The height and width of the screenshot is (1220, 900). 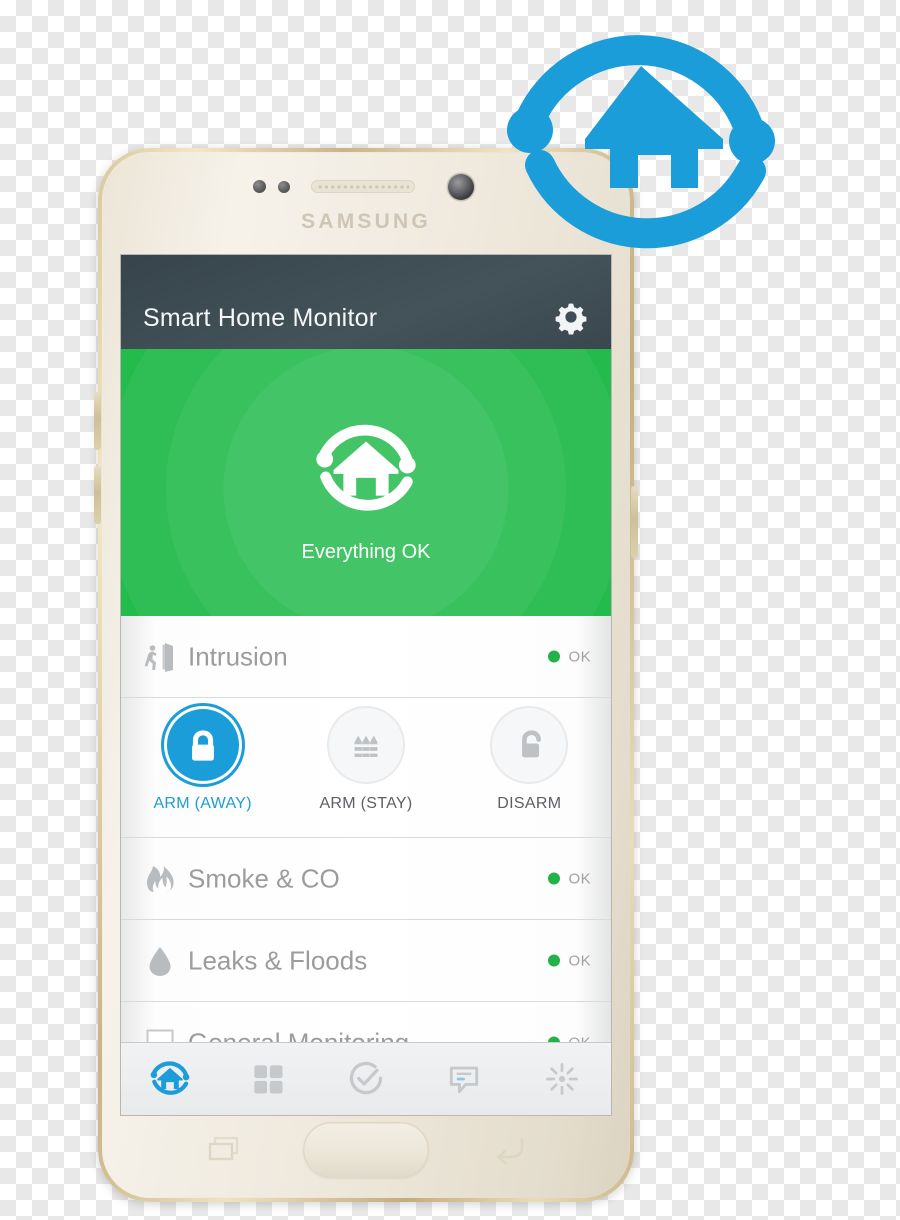 What do you see at coordinates (363, 186) in the screenshot?
I see `earpiece-speaker-icon` at bounding box center [363, 186].